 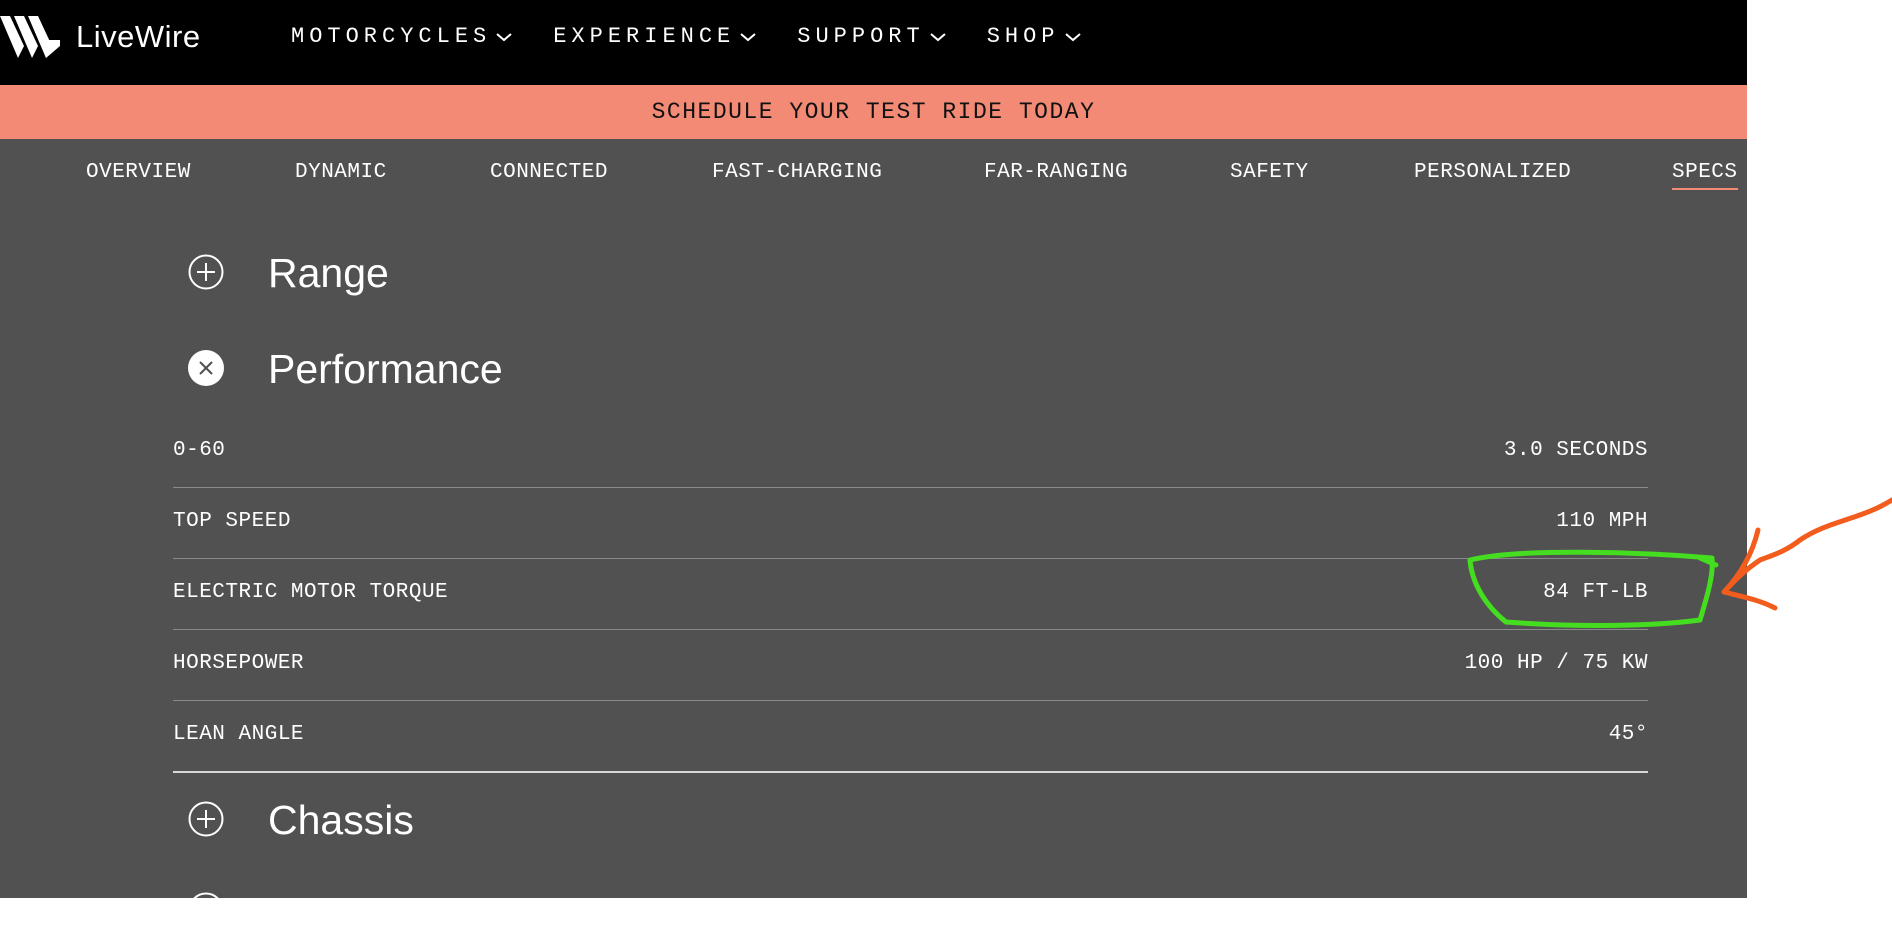 I want to click on spec-row-electric-motor-torque: ELECTRIC MOTOR TORQUE 84 FT-LB, so click(x=910, y=594).